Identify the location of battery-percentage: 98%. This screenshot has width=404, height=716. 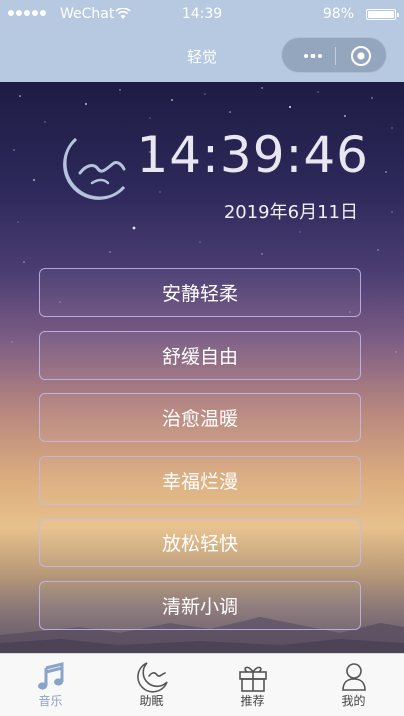
(338, 14).